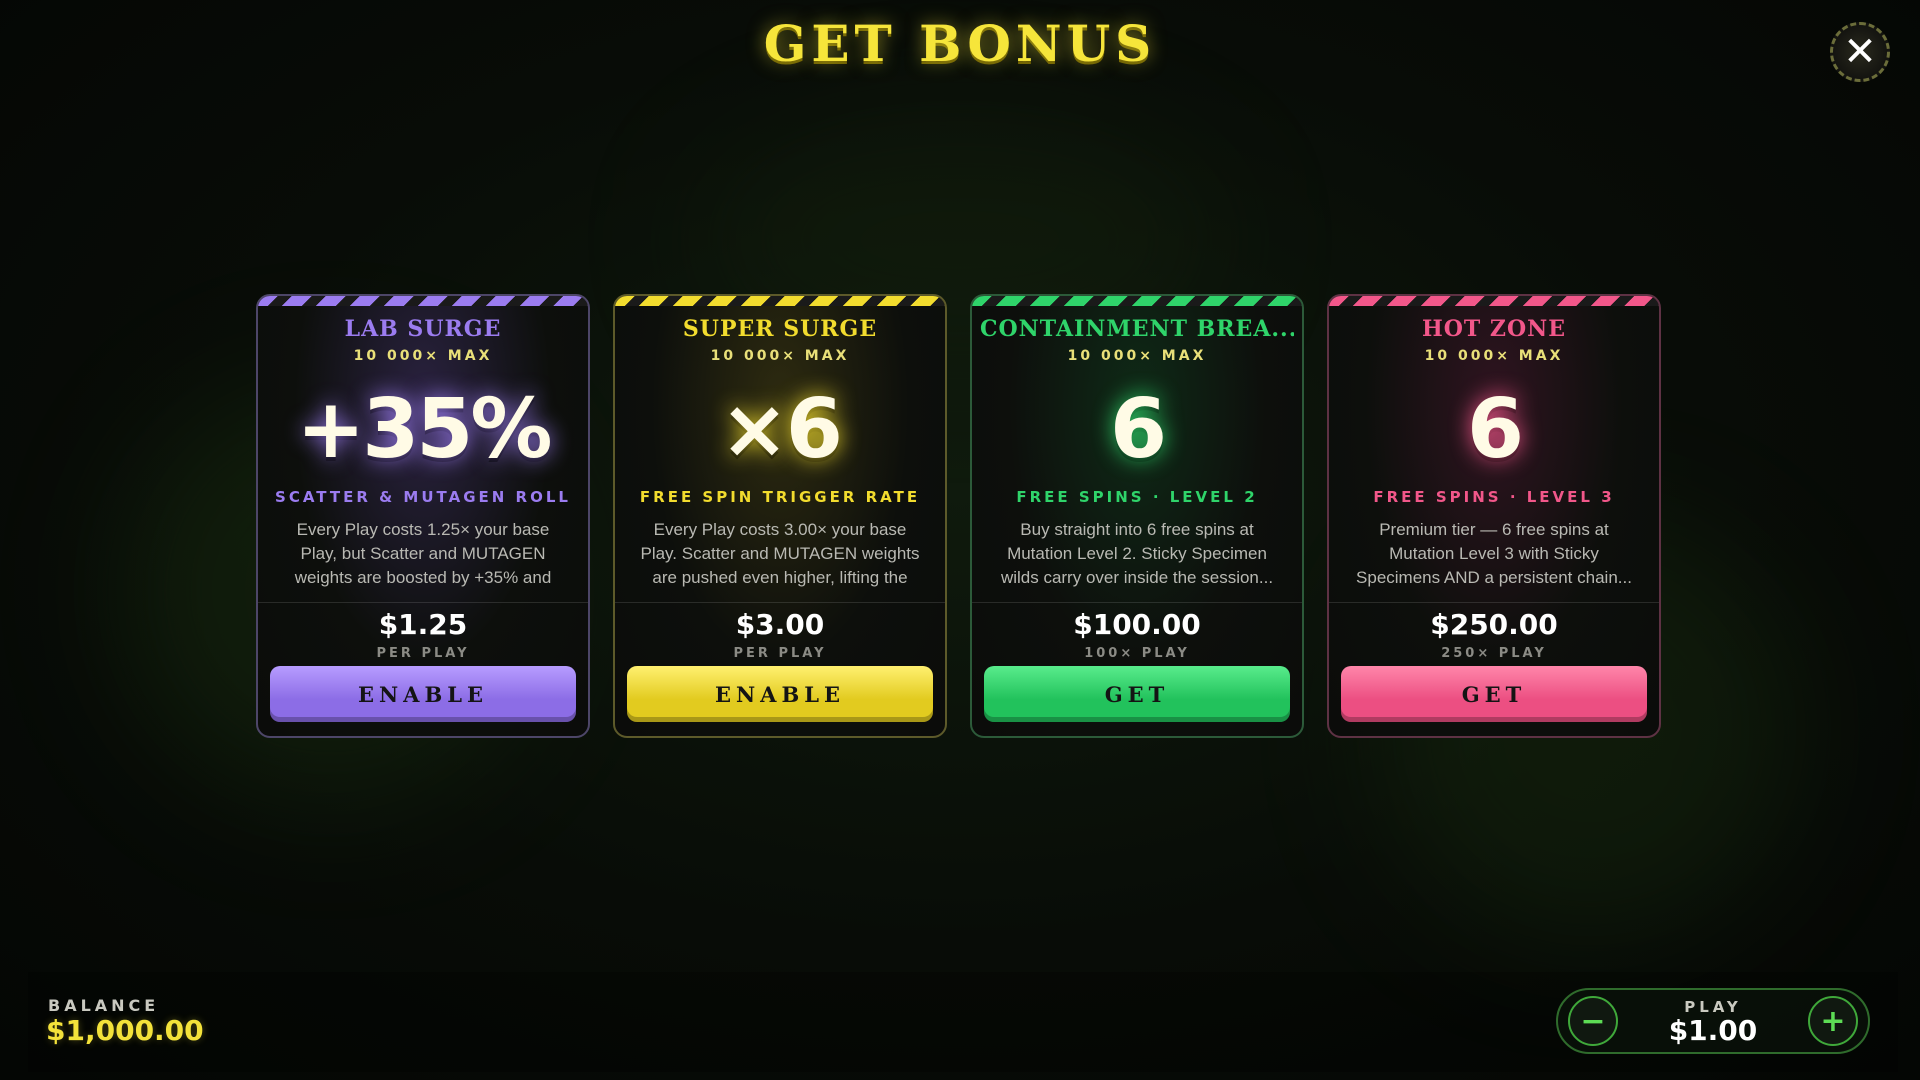 This screenshot has height=1080, width=1920. Describe the element at coordinates (424, 429) in the screenshot. I see `card-big-value: +35%` at that location.